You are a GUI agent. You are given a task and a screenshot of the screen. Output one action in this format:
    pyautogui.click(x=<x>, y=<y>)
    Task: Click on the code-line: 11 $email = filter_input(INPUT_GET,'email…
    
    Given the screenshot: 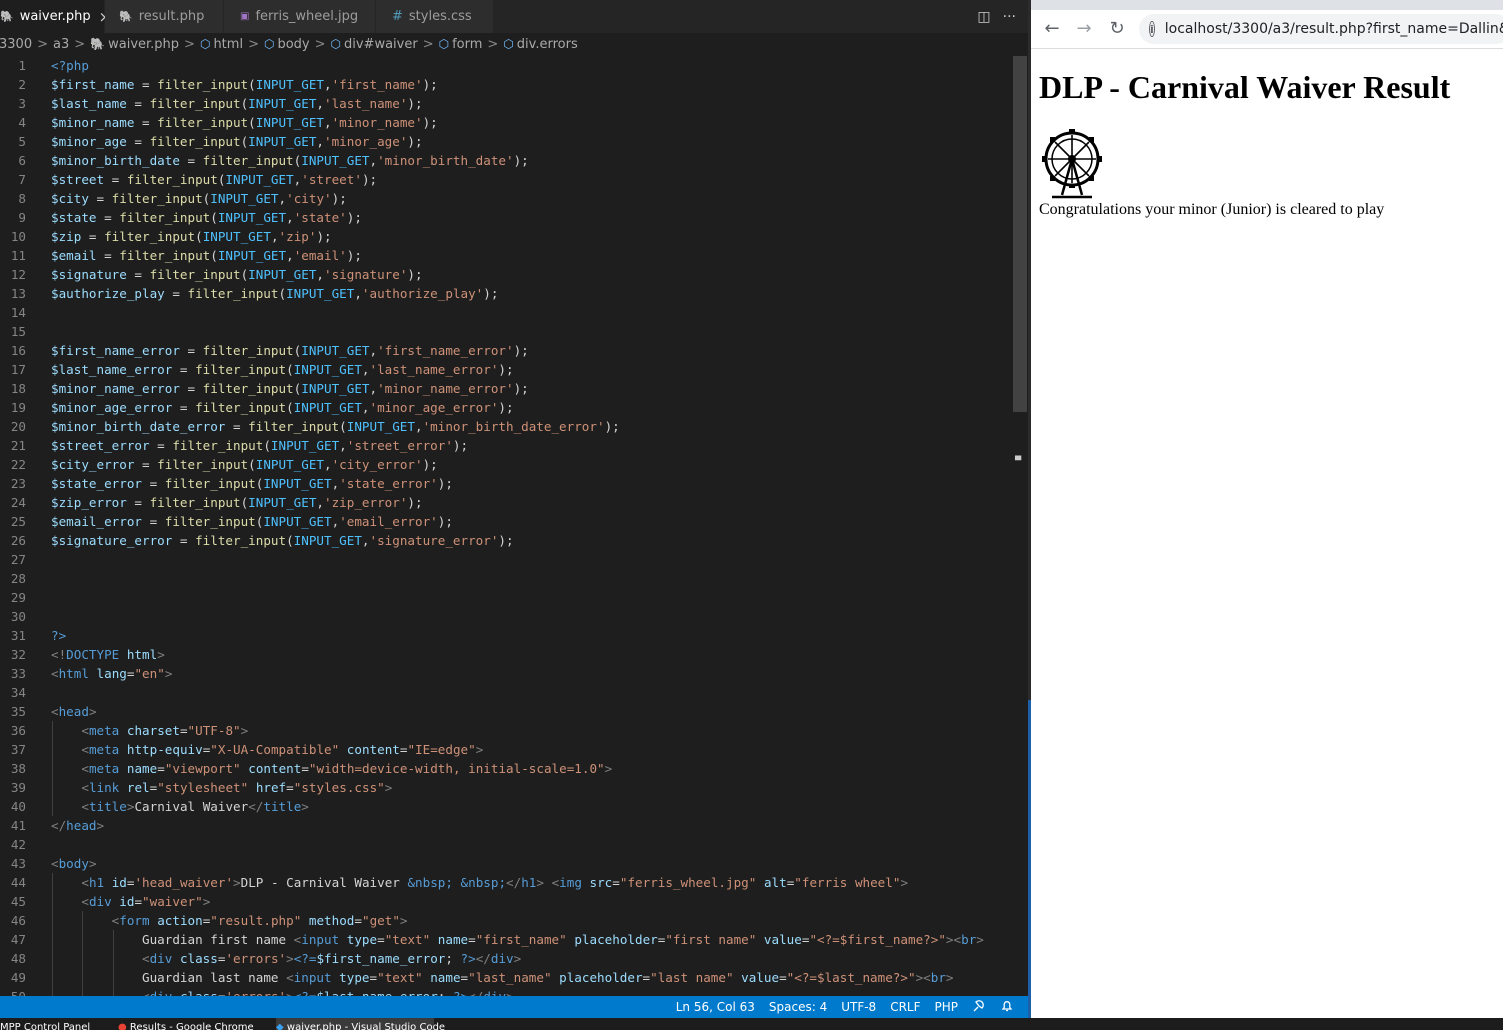 What is the action you would take?
    pyautogui.click(x=506, y=255)
    